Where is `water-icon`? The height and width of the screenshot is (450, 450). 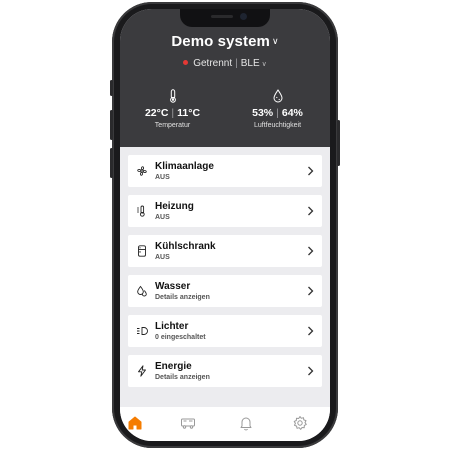 water-icon is located at coordinates (142, 291).